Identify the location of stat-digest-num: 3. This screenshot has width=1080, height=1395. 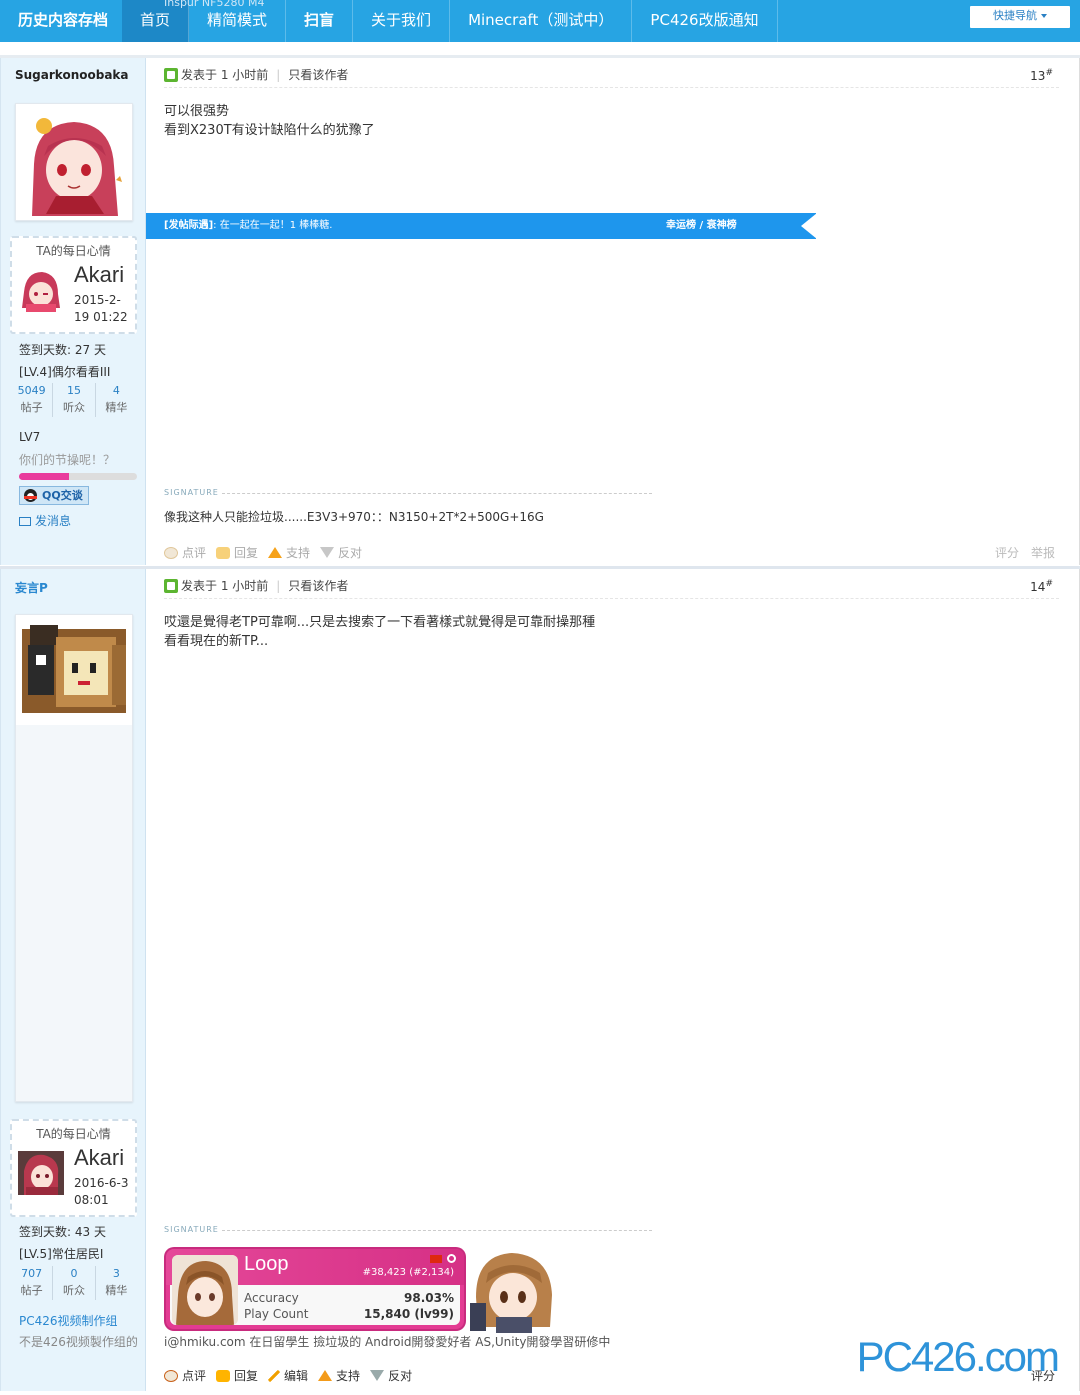
(116, 1273).